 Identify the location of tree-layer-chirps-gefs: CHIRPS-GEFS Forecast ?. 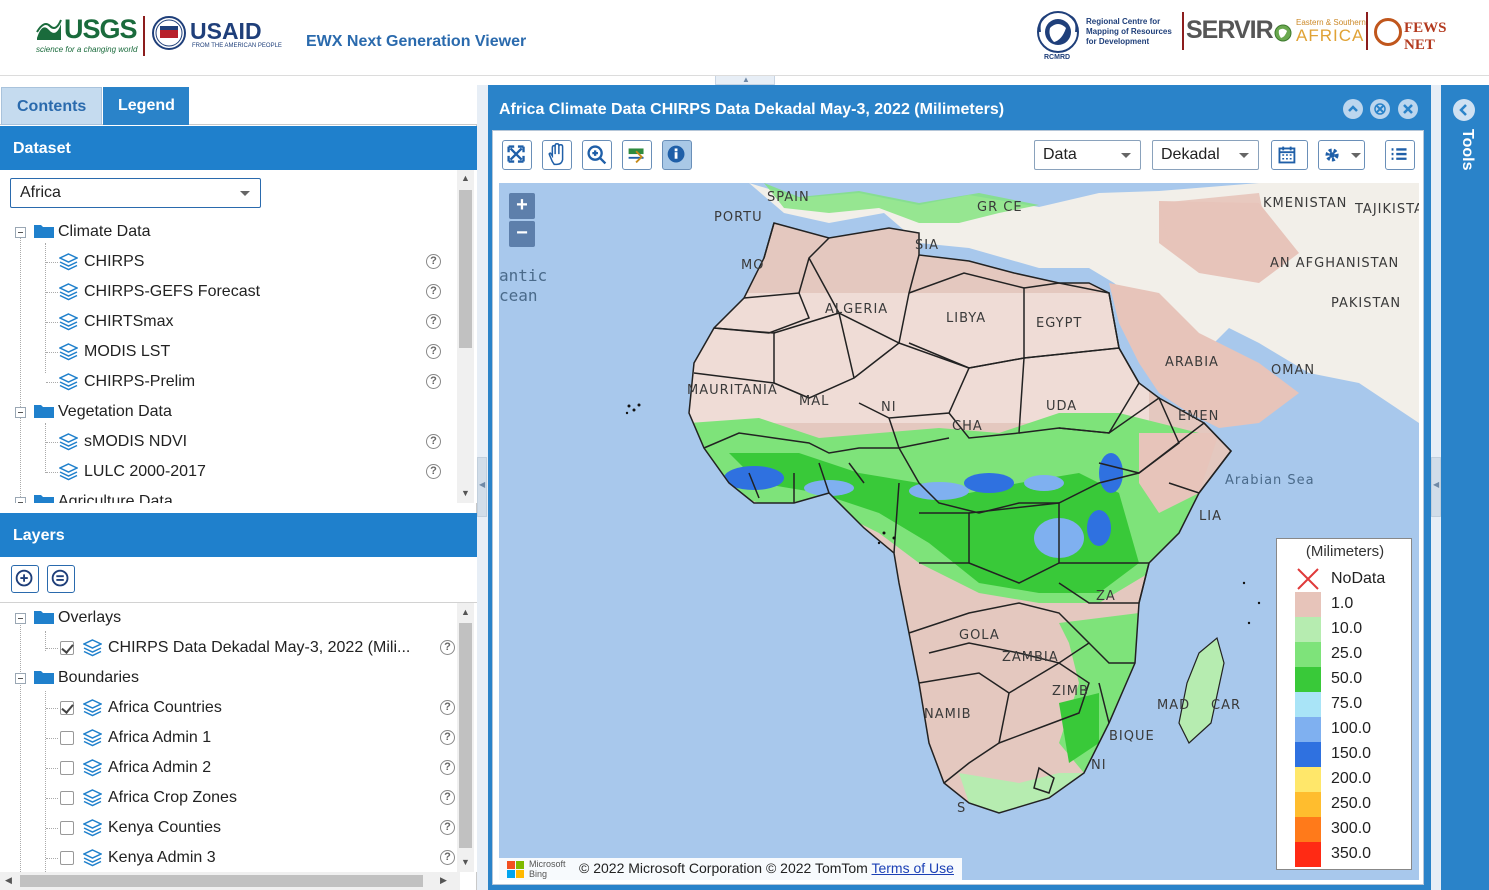
(230, 292).